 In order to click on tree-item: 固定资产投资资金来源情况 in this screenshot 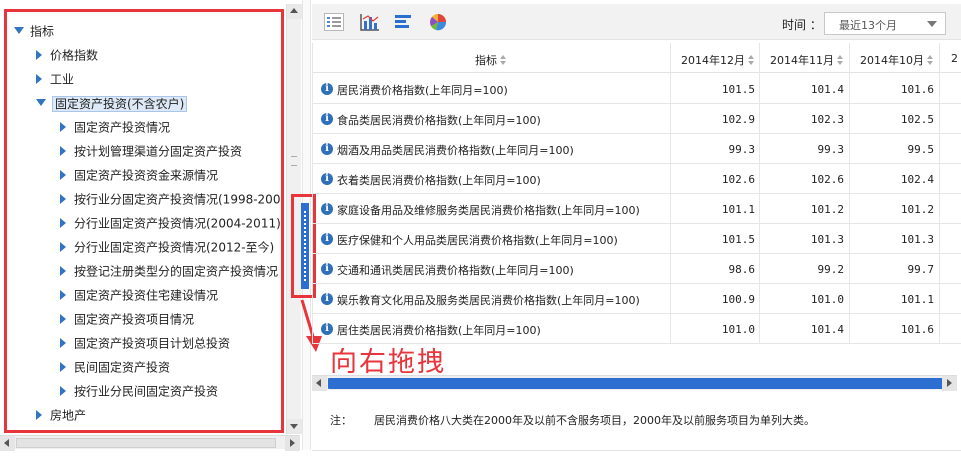, I will do `click(136, 175)`.